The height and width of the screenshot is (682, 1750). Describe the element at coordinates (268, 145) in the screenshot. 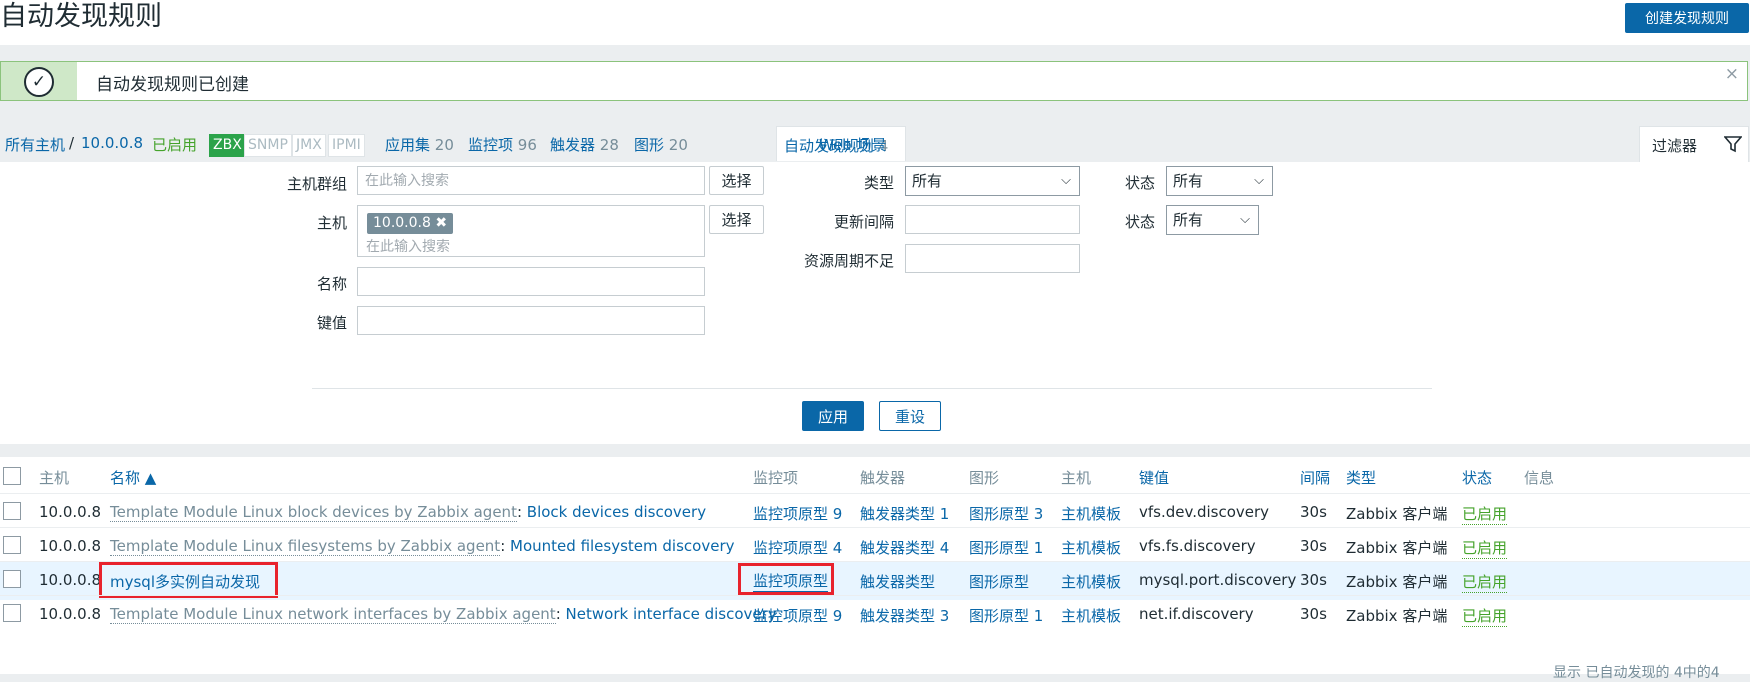

I see `snmp-tag: SNMP` at that location.